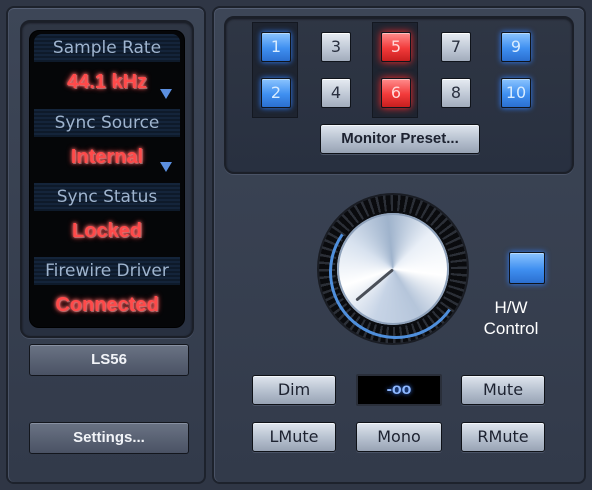 The image size is (592, 490). I want to click on lmute-button: LMute, so click(294, 437).